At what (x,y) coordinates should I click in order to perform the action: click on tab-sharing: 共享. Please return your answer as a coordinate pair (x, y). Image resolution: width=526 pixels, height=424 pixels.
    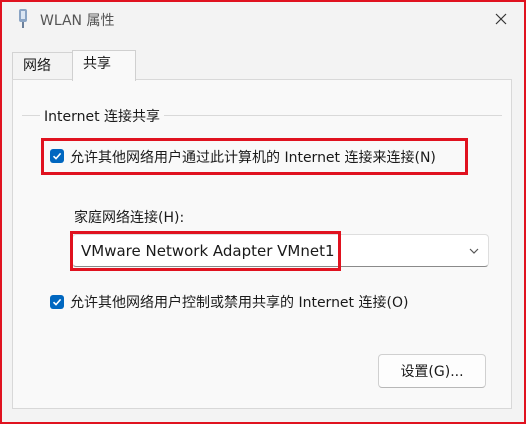
    Looking at the image, I should click on (104, 65).